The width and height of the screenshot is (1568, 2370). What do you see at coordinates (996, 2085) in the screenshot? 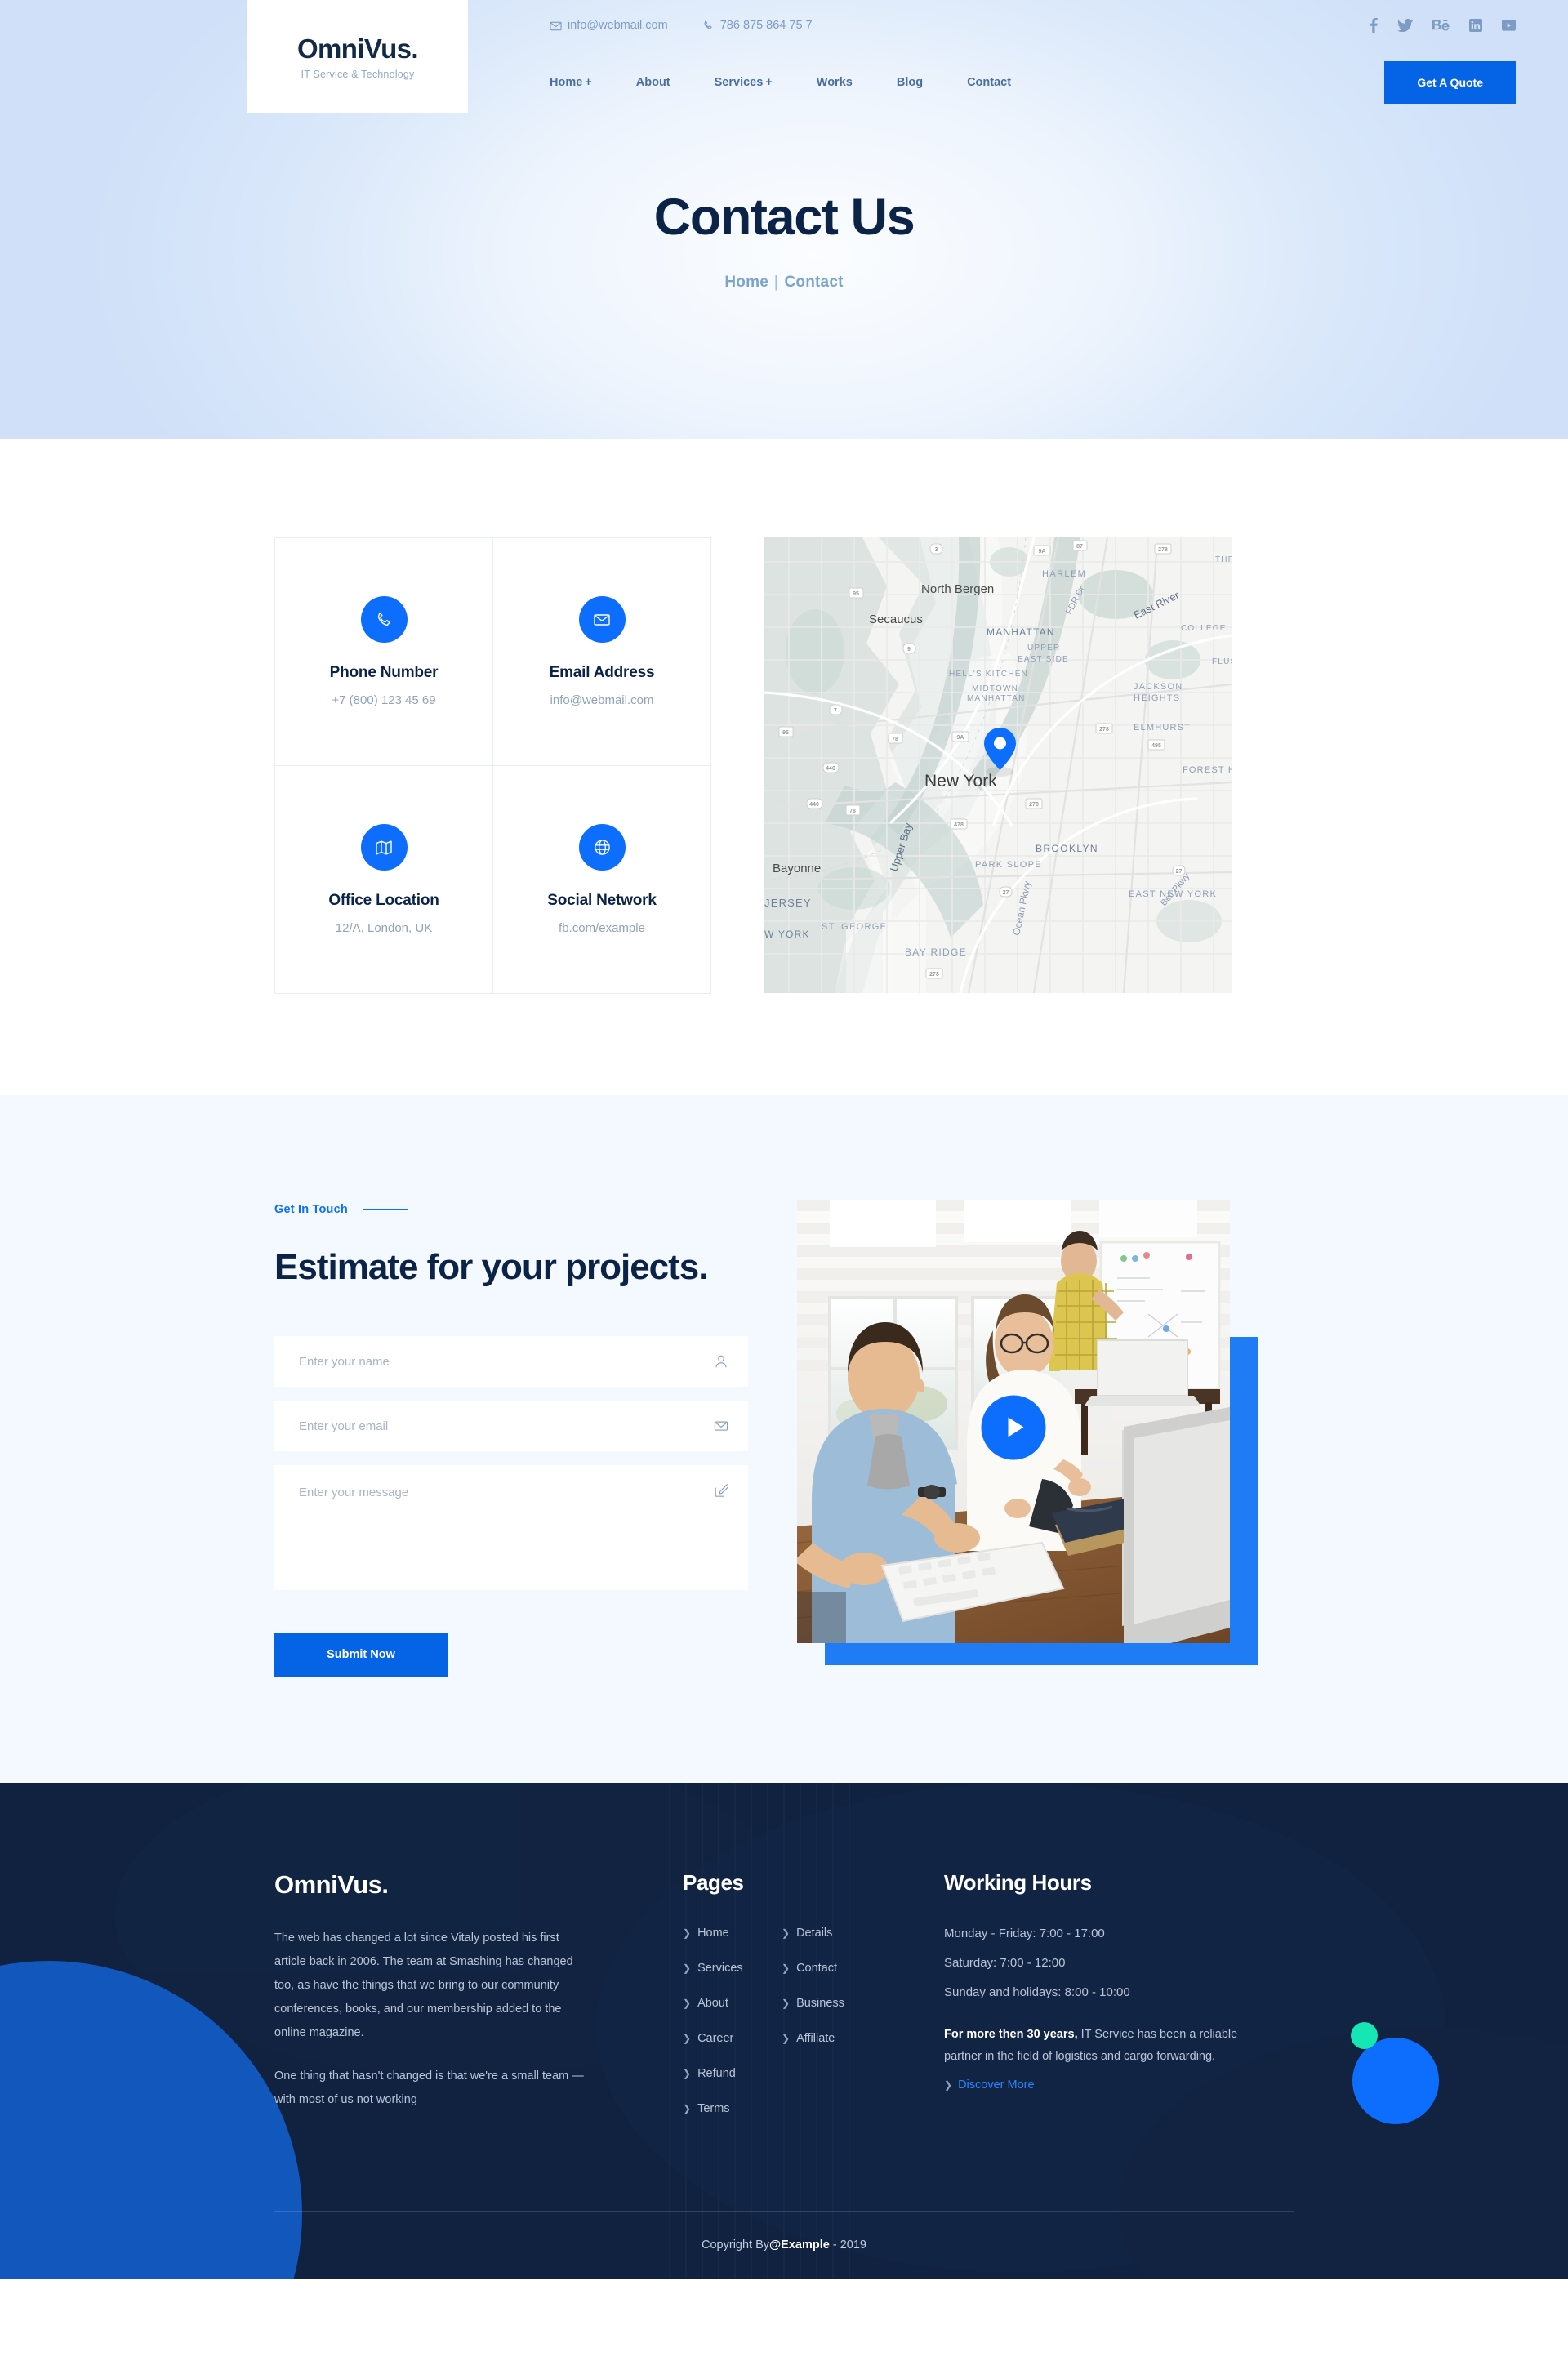
I see `discover-more-label: Discover More` at bounding box center [996, 2085].